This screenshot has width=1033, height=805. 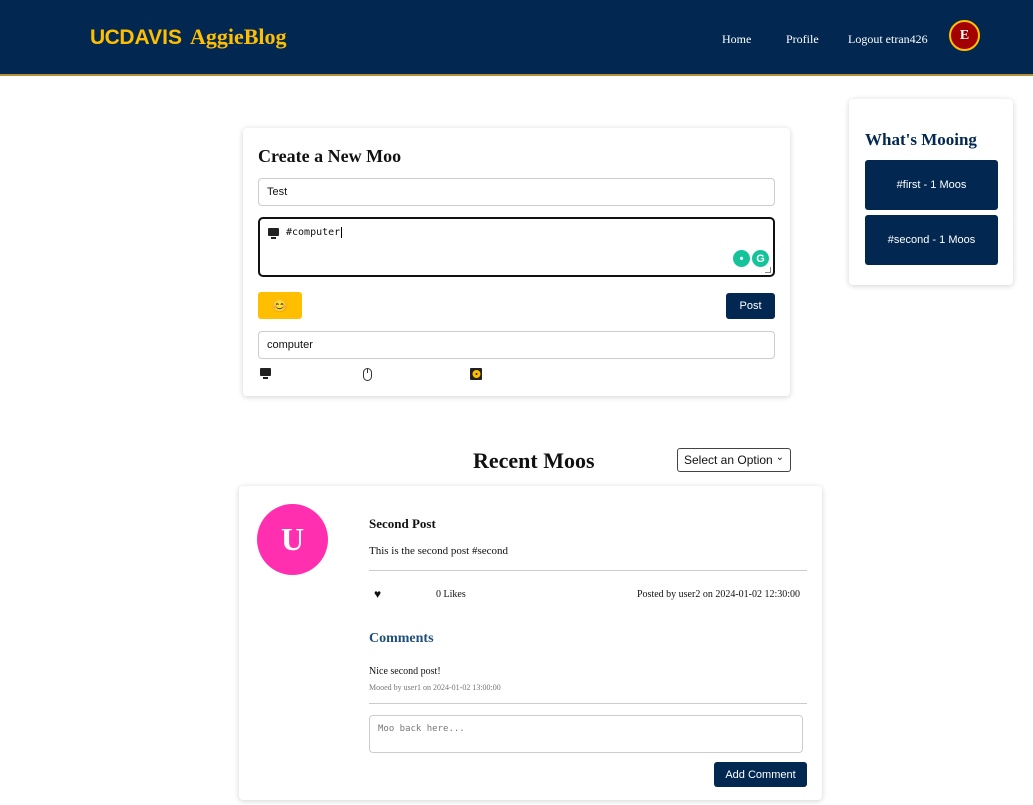 I want to click on moo-content-value: #computer, so click(x=313, y=232).